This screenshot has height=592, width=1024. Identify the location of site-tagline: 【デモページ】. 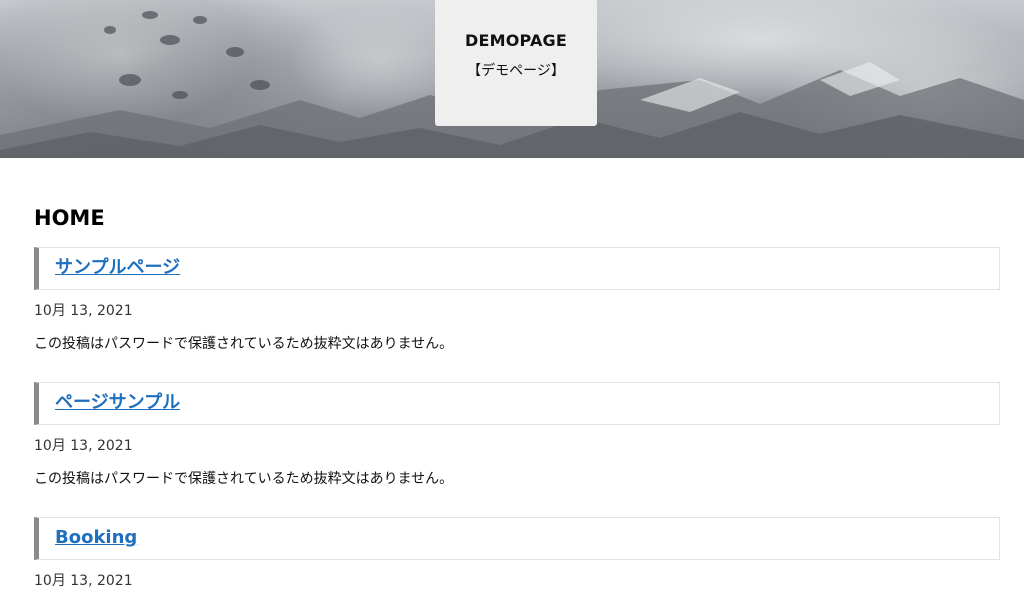
(516, 71).